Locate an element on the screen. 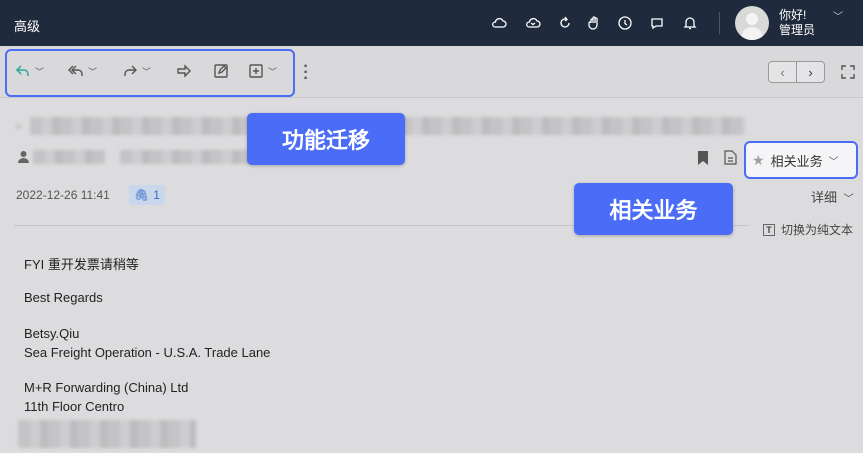  edit-button is located at coordinates (221, 71).